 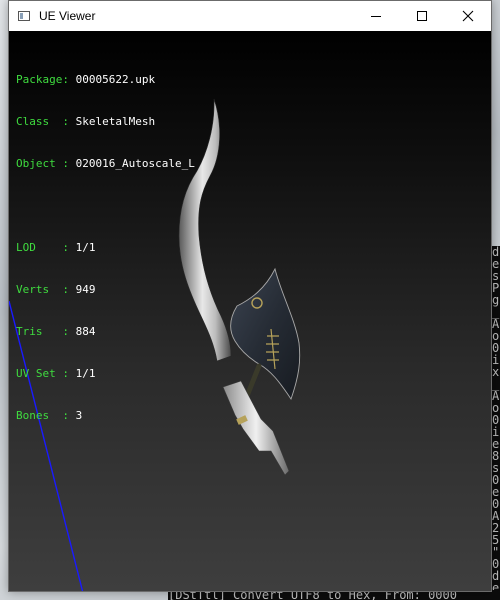 What do you see at coordinates (105, 206) in the screenshot?
I see `info-spacer` at bounding box center [105, 206].